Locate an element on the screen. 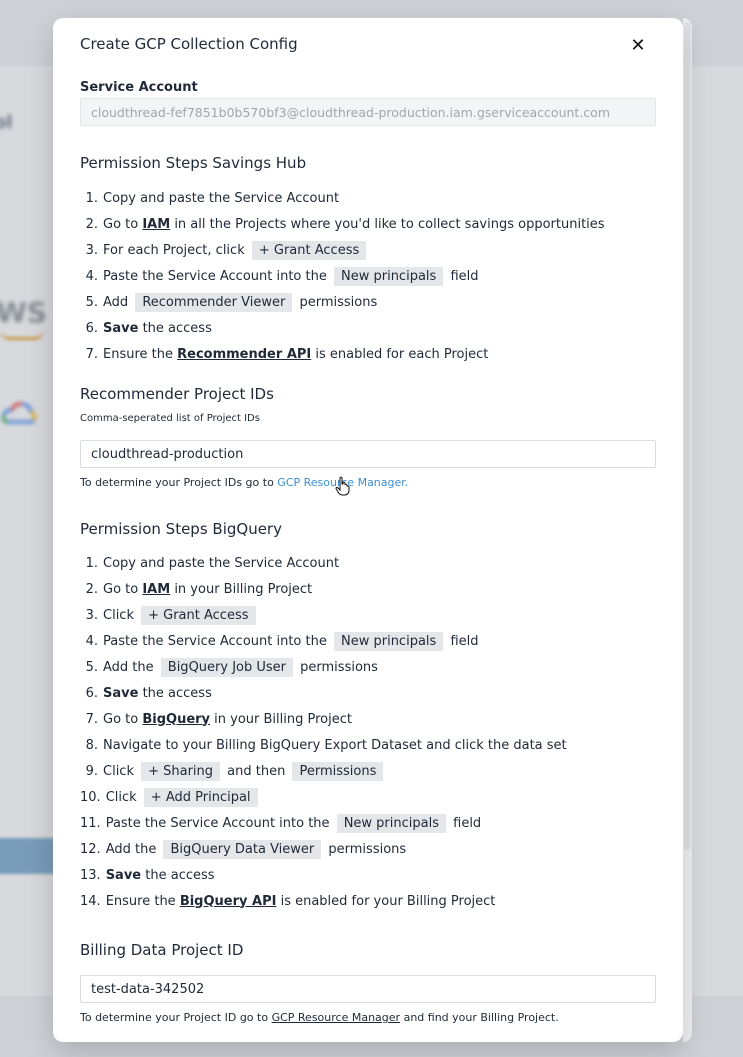 Image resolution: width=743 pixels, height=1057 pixels. step-number: 3. is located at coordinates (91, 250).